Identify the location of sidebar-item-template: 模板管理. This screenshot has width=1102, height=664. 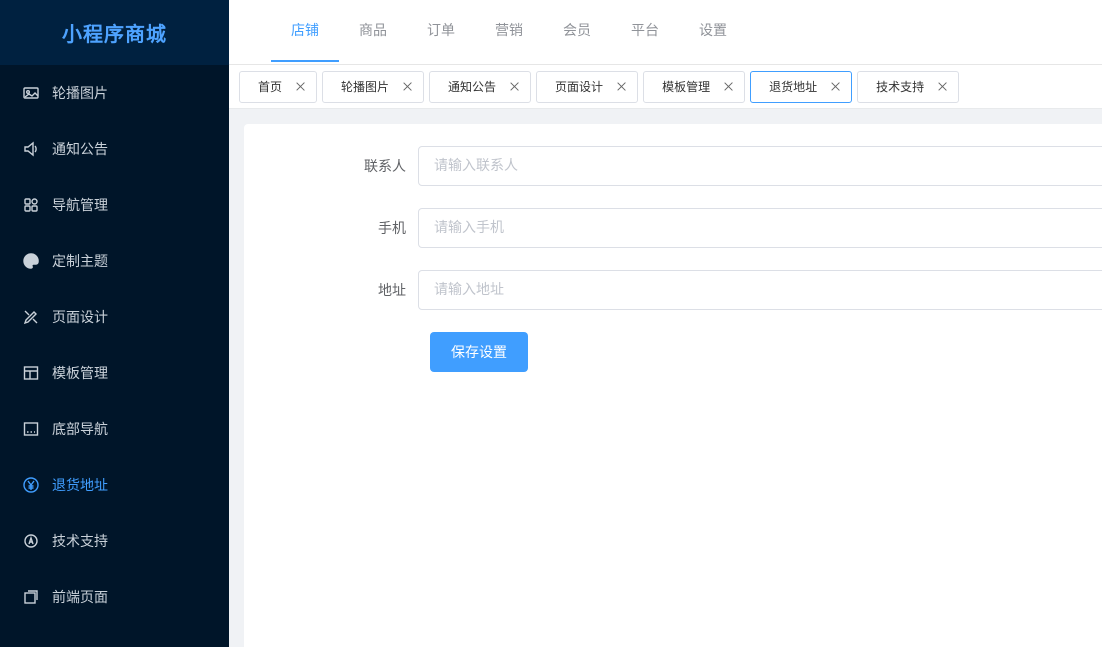
(114, 373).